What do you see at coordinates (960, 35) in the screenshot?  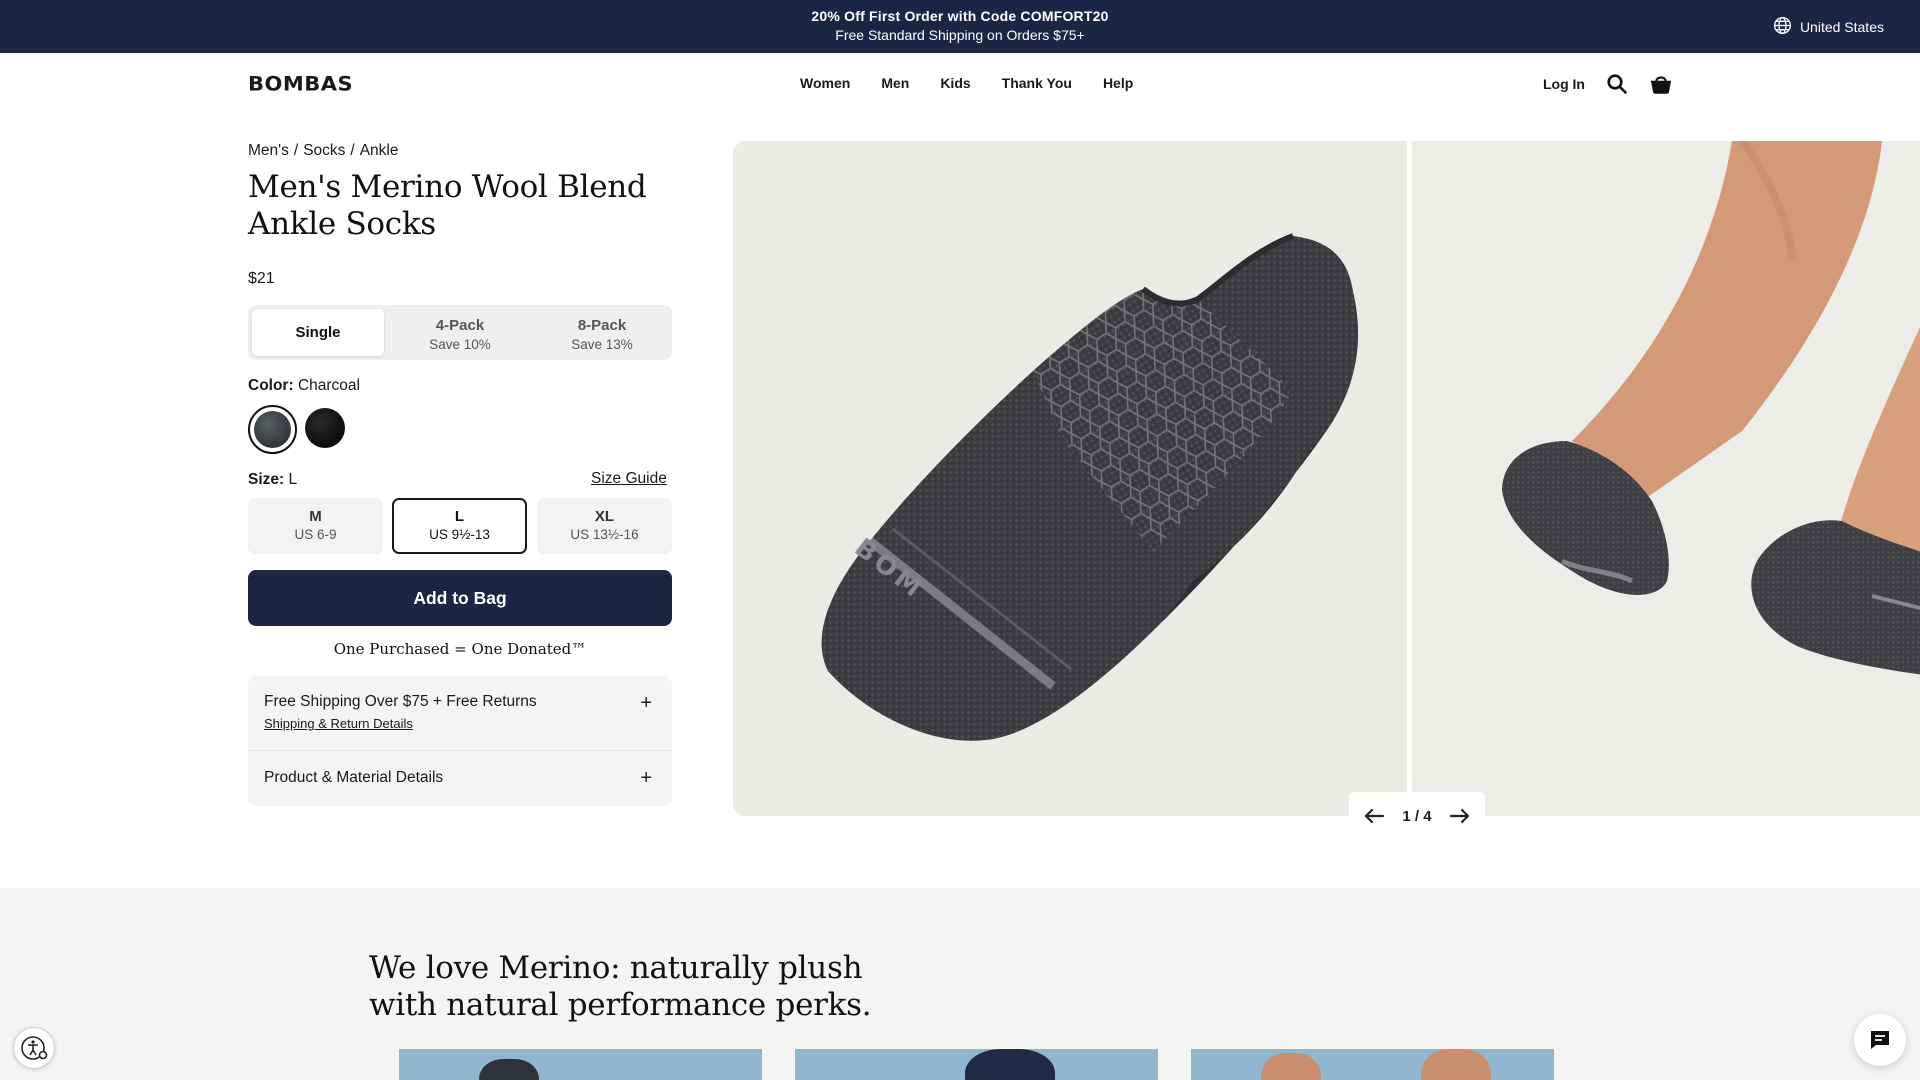 I see `promo-subline: Free Standard Shipping on Orders $75+` at bounding box center [960, 35].